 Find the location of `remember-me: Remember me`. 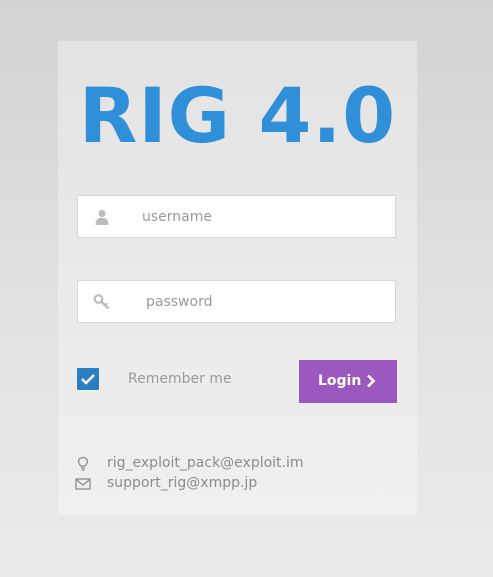

remember-me: Remember me is located at coordinates (177, 378).